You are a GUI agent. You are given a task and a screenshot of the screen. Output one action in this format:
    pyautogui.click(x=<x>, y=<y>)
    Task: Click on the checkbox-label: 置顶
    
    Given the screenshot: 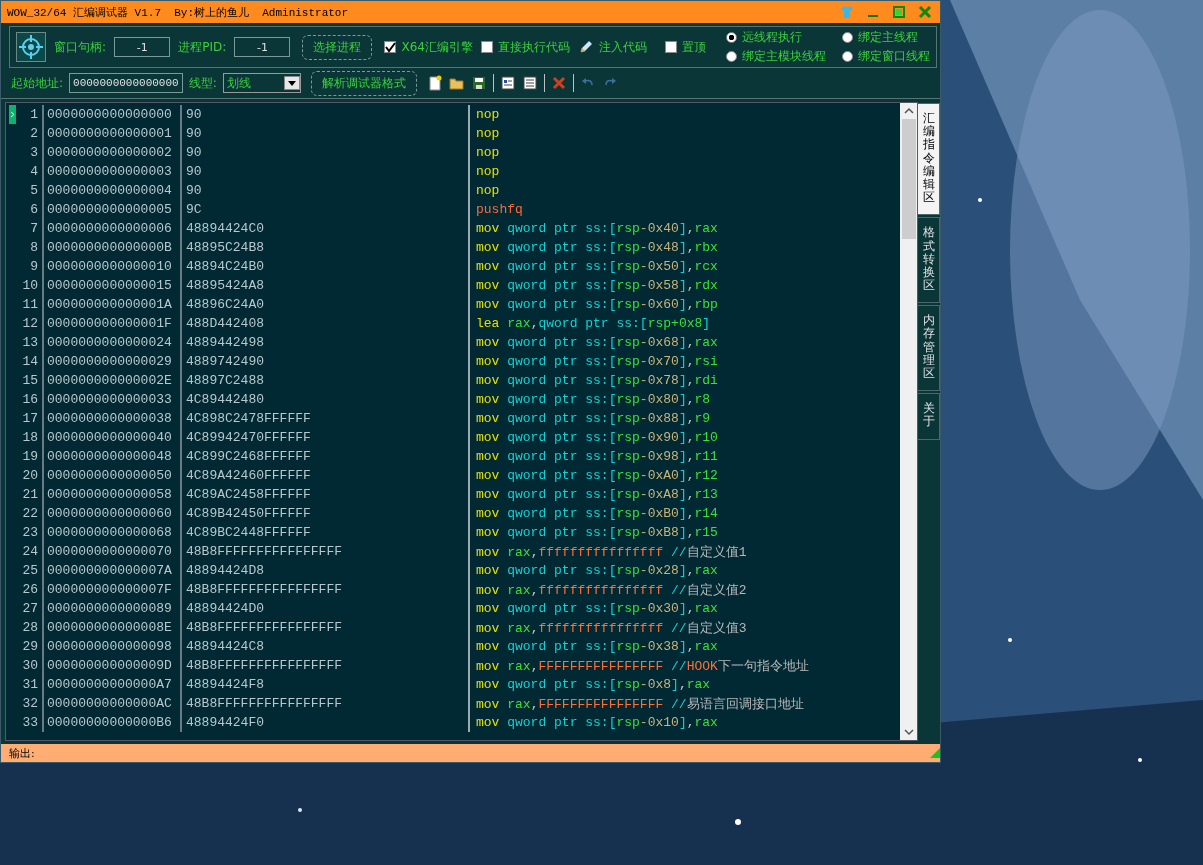 What is the action you would take?
    pyautogui.click(x=694, y=47)
    